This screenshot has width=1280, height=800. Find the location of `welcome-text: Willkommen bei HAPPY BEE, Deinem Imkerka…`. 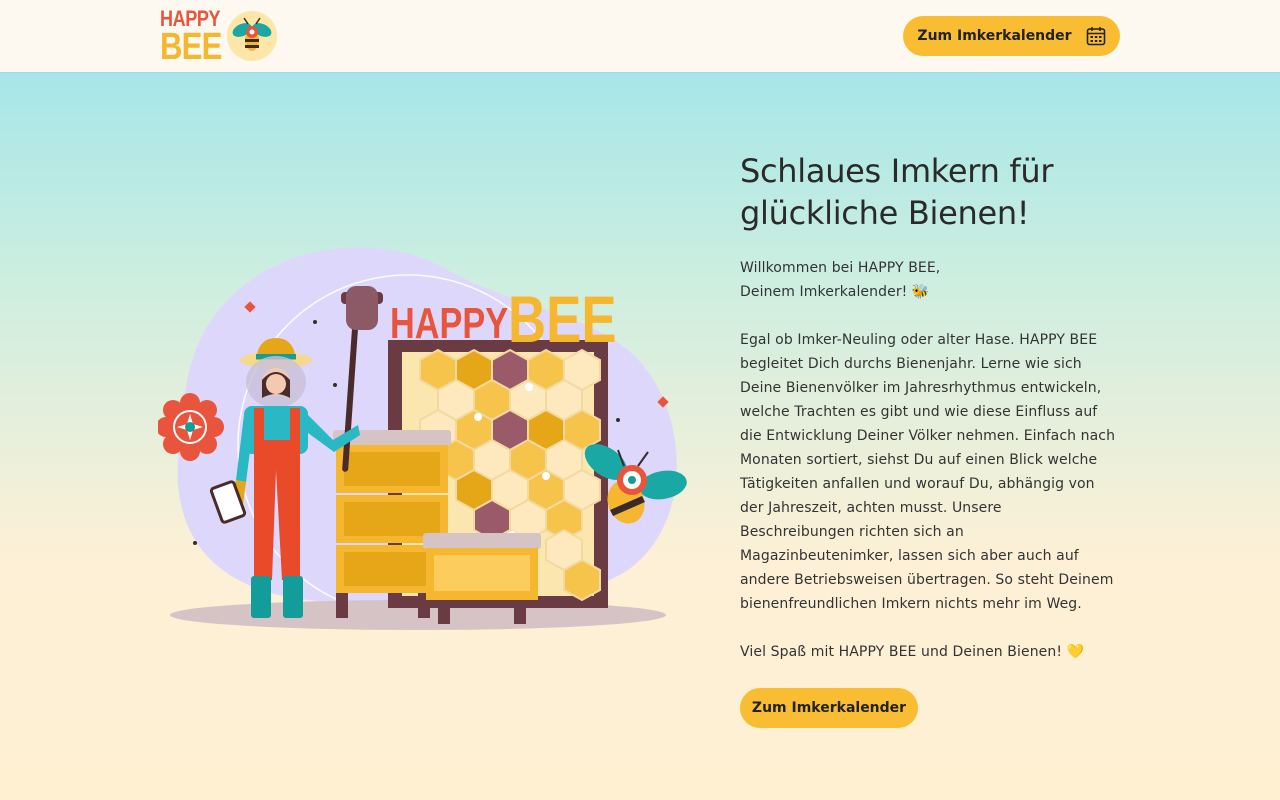

welcome-text: Willkommen bei HAPPY BEE, Deinem Imkerka… is located at coordinates (930, 280).